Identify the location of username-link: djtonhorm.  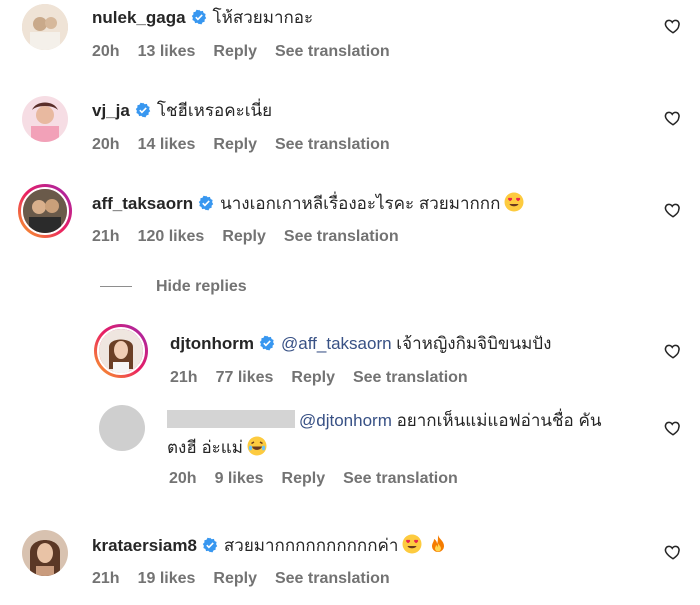
(212, 343).